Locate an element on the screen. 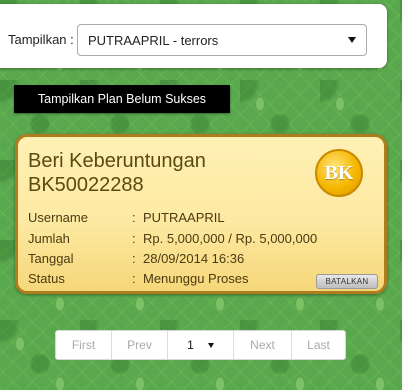 The width and height of the screenshot is (402, 390). pagination: First Prev 1 Next Last is located at coordinates (200, 345).